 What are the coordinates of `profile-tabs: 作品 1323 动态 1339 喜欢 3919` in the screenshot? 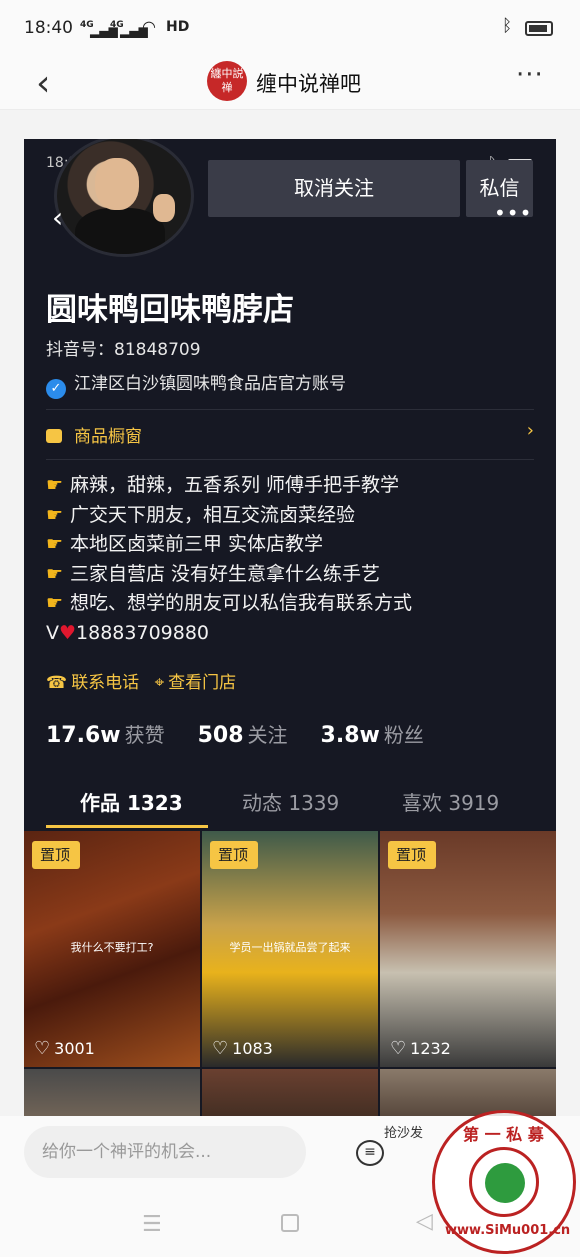 It's located at (290, 804).